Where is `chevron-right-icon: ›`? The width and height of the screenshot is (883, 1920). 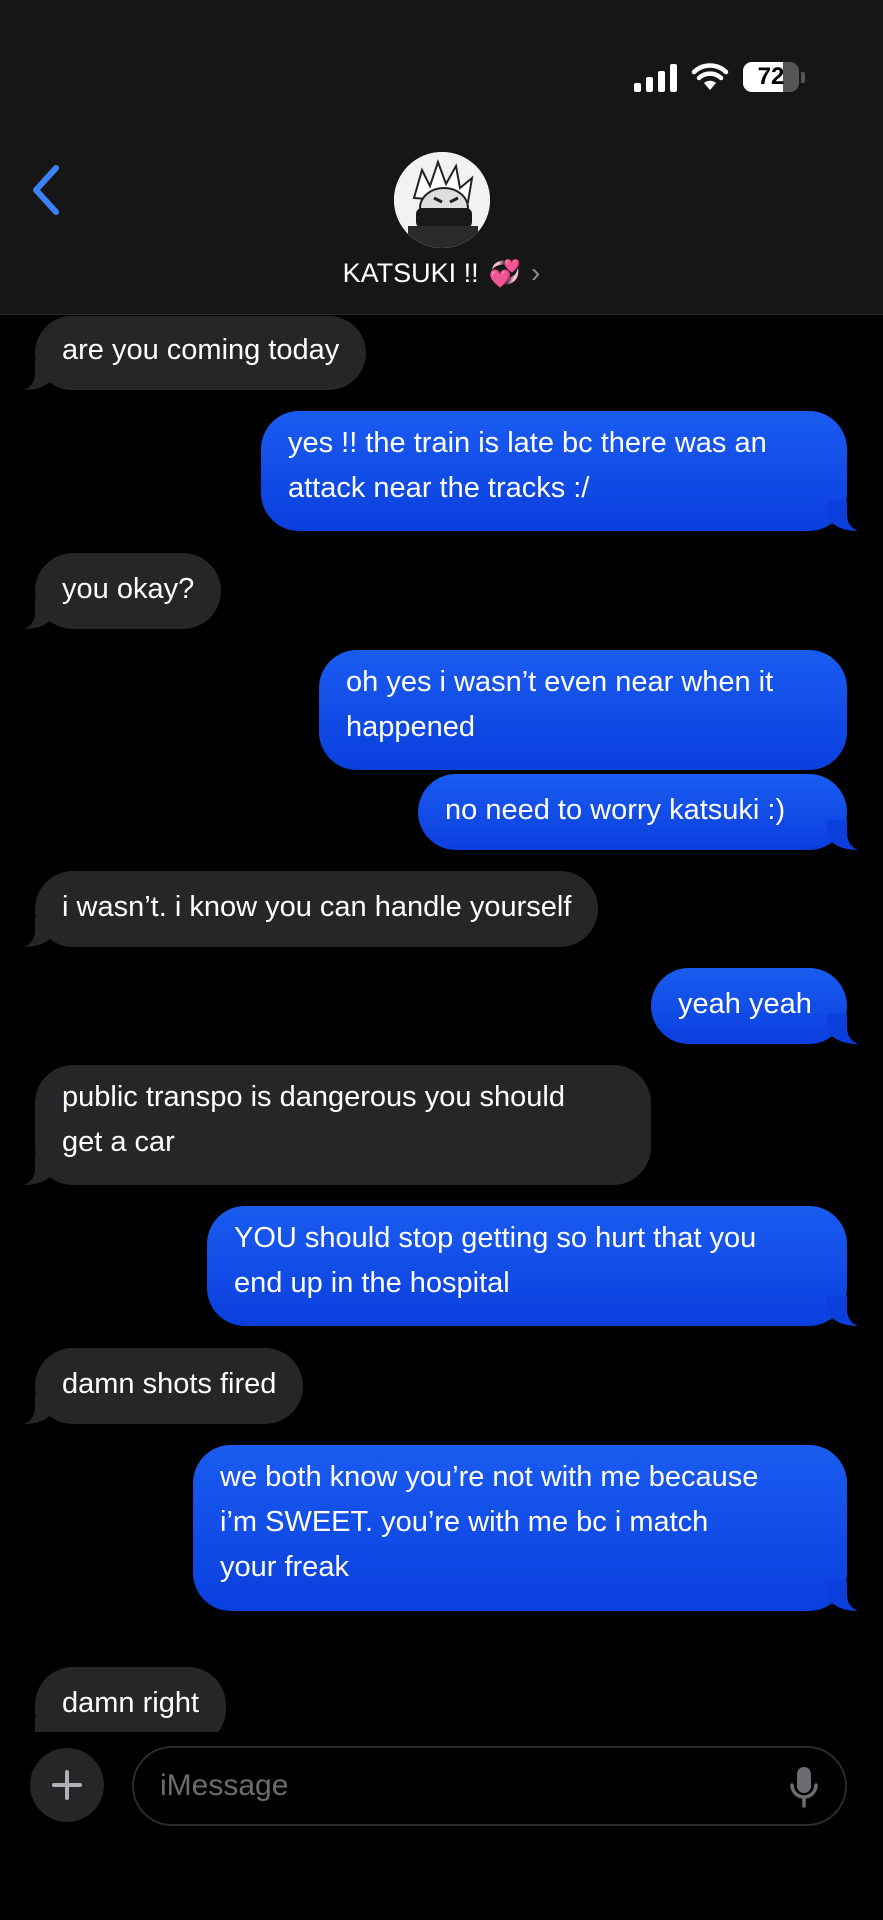
chevron-right-icon: › is located at coordinates (536, 272).